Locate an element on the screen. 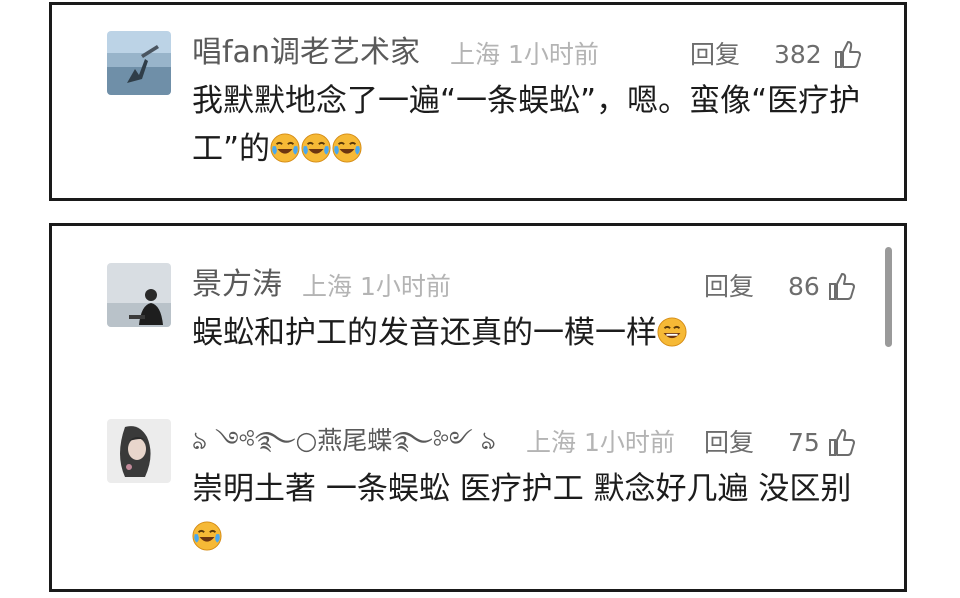  comment-meta: 唱fan调老艺术家 上海 1小时前 回复 382 is located at coordinates (529, 53).